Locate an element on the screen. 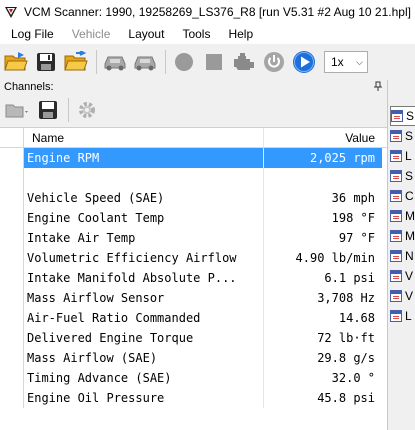 Image resolution: width=415 pixels, height=430 pixels. menu-layout: Layout is located at coordinates (146, 34).